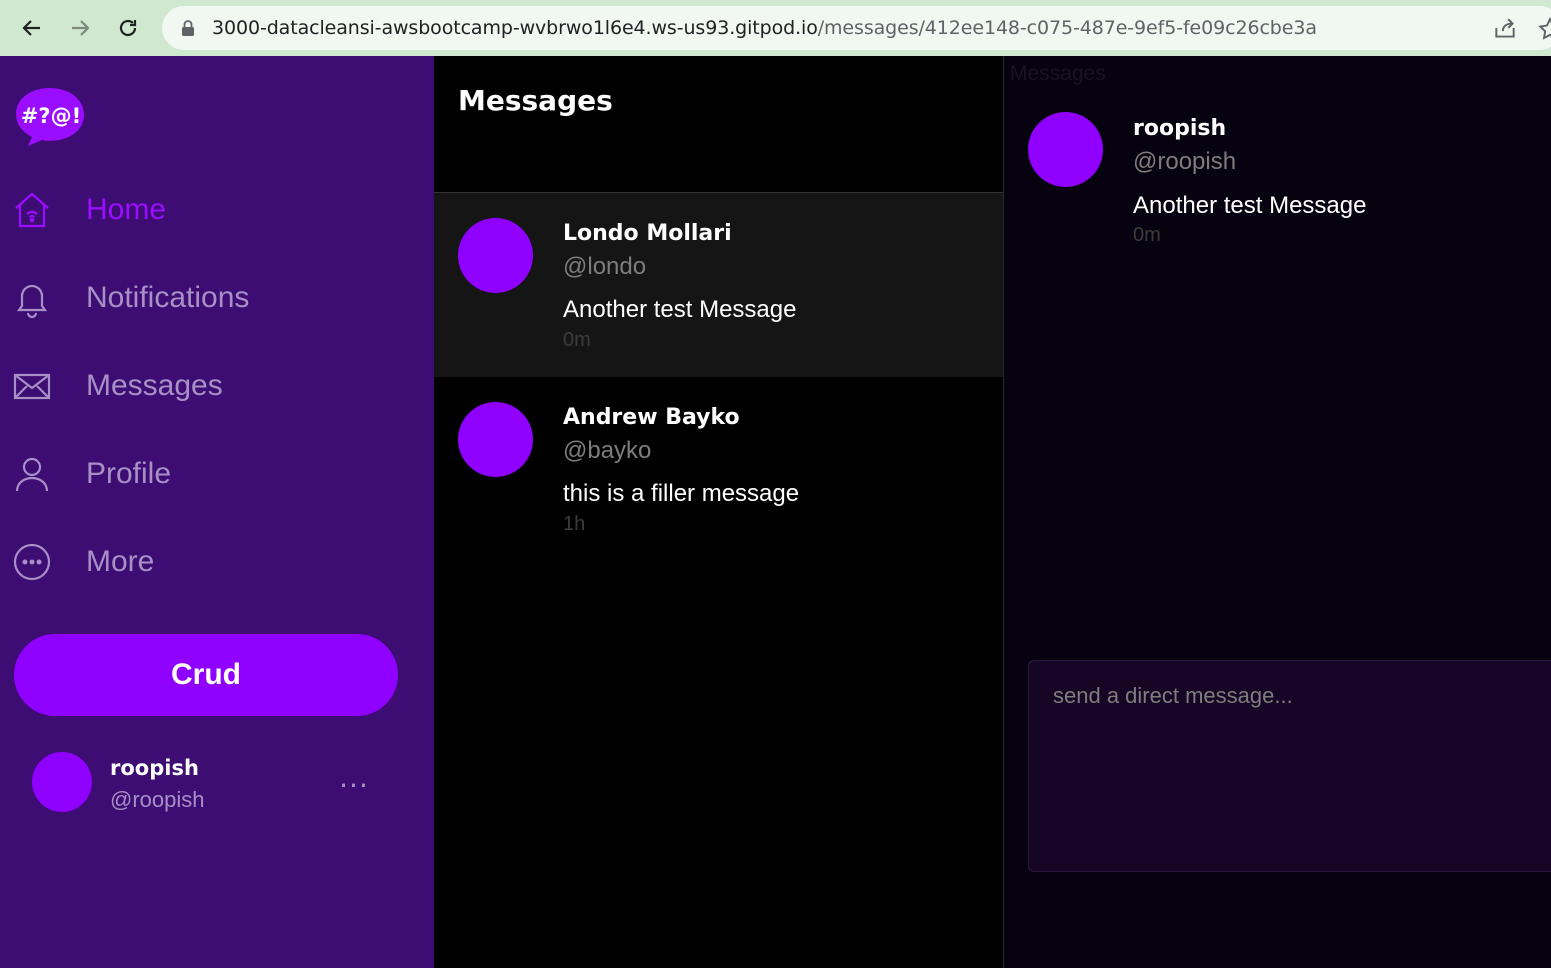 This screenshot has width=1551, height=968. Describe the element at coordinates (32, 301) in the screenshot. I see `bell-icon` at that location.